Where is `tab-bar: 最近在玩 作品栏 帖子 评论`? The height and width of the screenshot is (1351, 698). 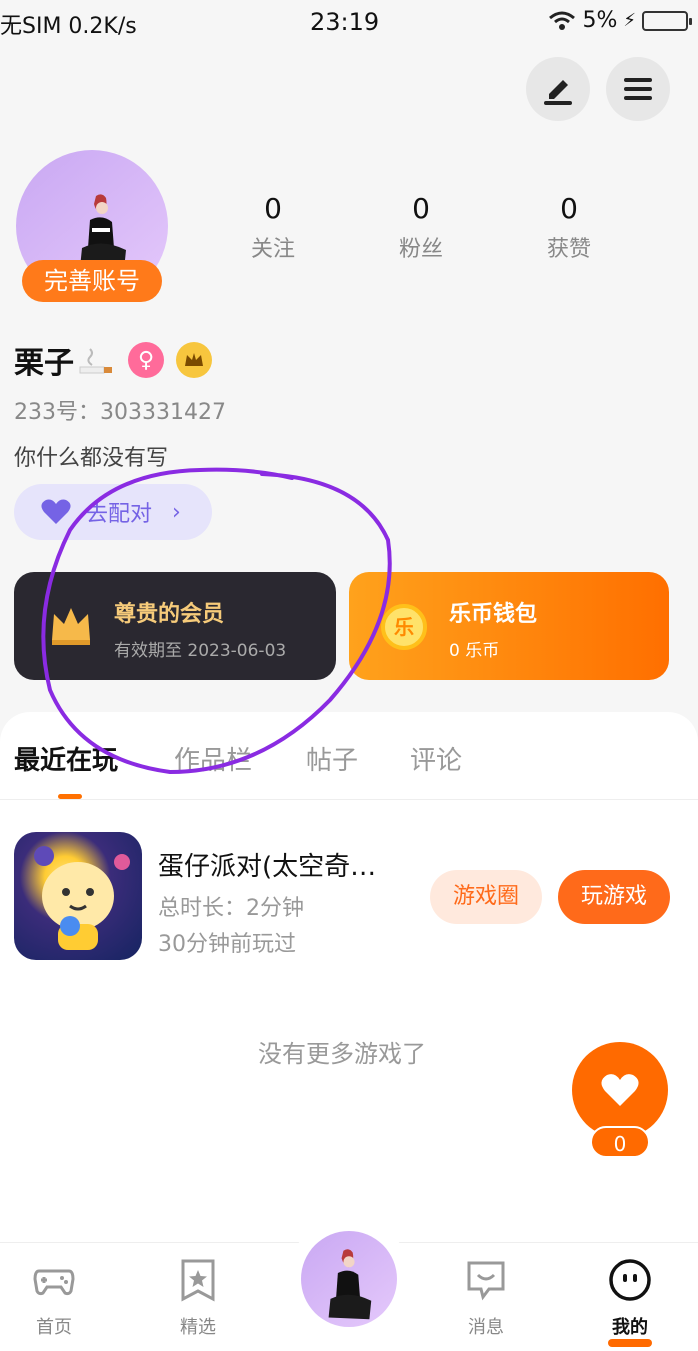
tab-bar: 最近在玩 作品栏 帖子 评论 is located at coordinates (349, 756).